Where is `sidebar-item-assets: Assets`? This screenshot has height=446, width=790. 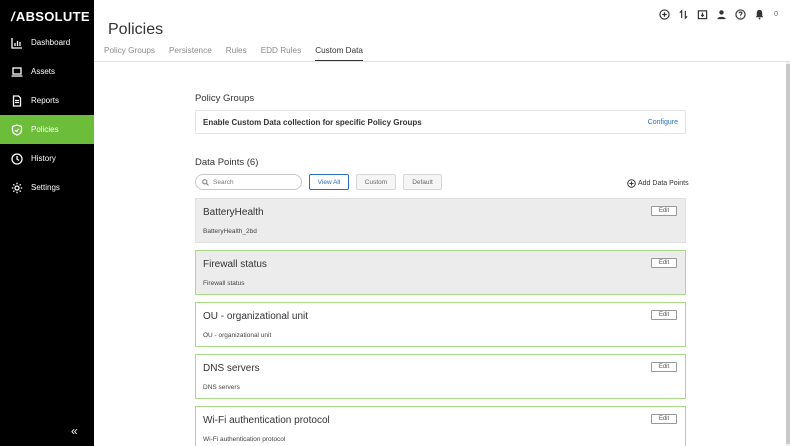 sidebar-item-assets: Assets is located at coordinates (47, 71).